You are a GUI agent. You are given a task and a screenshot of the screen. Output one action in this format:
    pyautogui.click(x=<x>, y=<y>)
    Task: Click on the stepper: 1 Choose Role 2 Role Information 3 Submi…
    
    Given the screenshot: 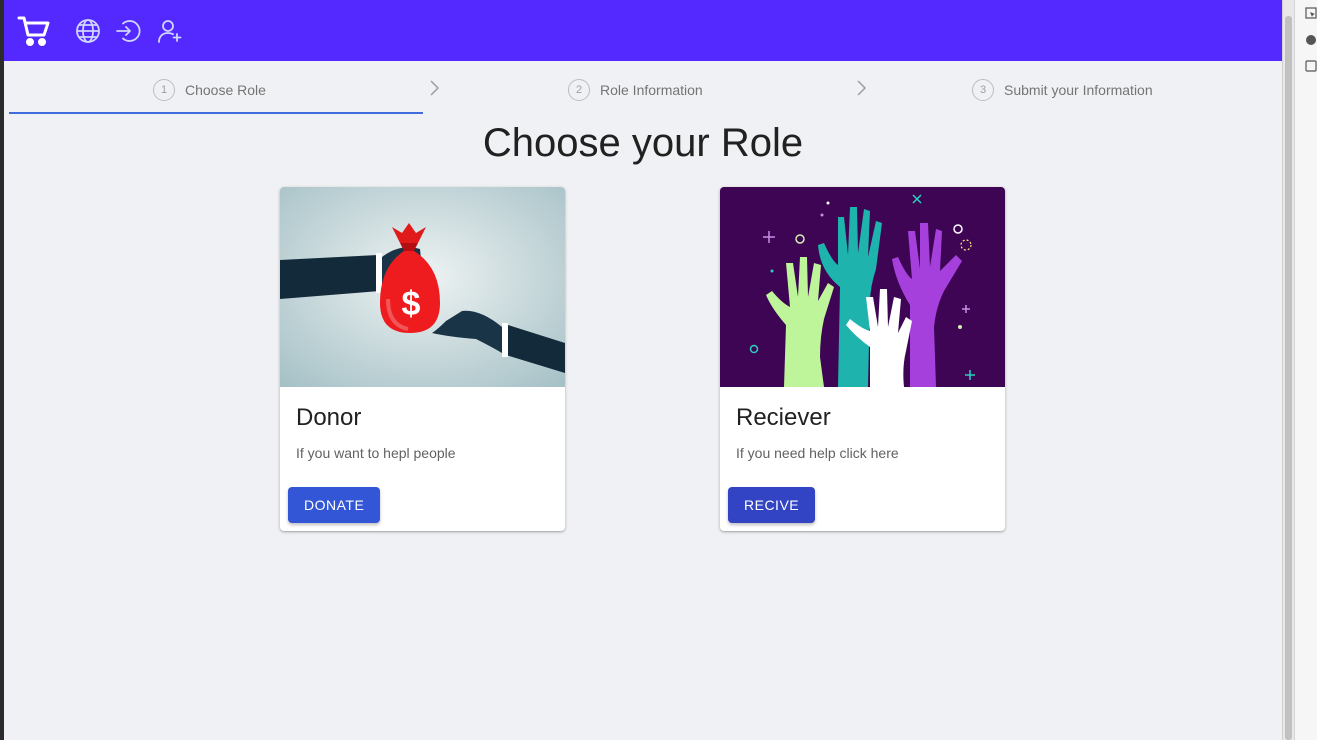 What is the action you would take?
    pyautogui.click(x=645, y=90)
    